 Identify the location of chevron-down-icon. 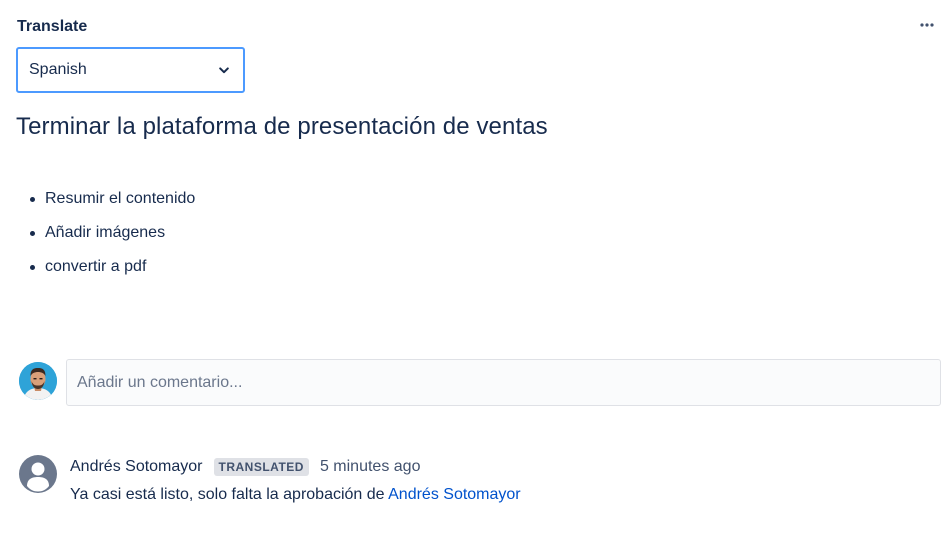
(224, 70).